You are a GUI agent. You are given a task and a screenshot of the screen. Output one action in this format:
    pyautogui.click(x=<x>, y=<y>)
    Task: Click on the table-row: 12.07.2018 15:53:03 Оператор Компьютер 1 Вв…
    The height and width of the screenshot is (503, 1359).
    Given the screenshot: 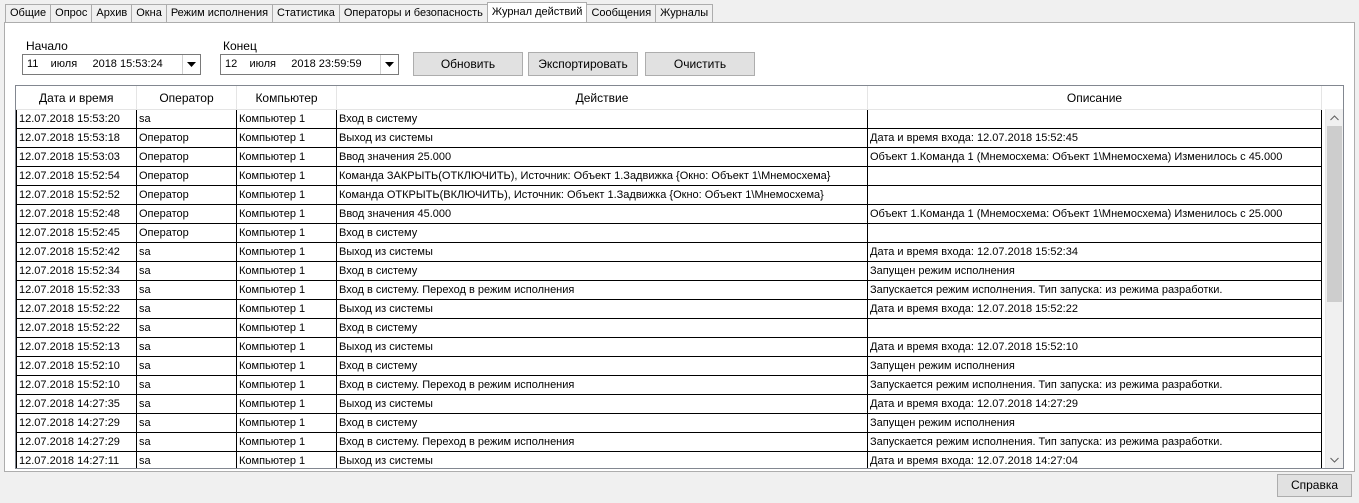 What is the action you would take?
    pyautogui.click(x=669, y=157)
    